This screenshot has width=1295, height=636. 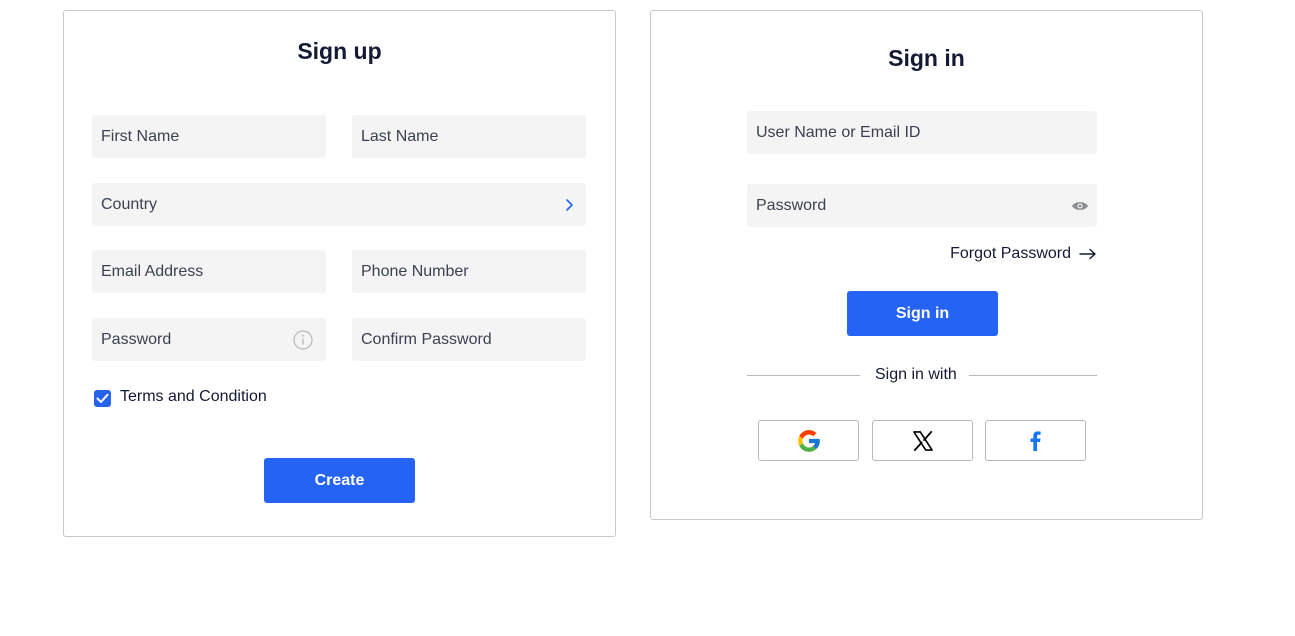 I want to click on phone-field: Phone Number, so click(x=469, y=271).